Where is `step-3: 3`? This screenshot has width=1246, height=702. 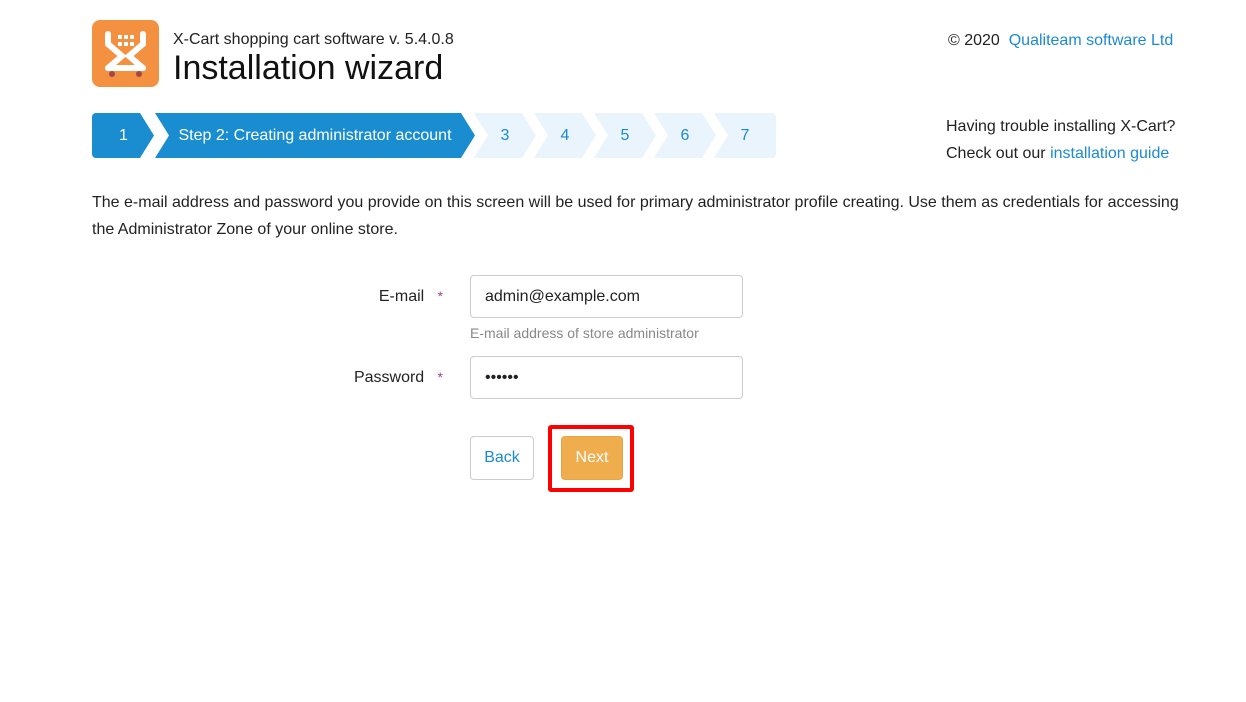 step-3: 3 is located at coordinates (505, 135).